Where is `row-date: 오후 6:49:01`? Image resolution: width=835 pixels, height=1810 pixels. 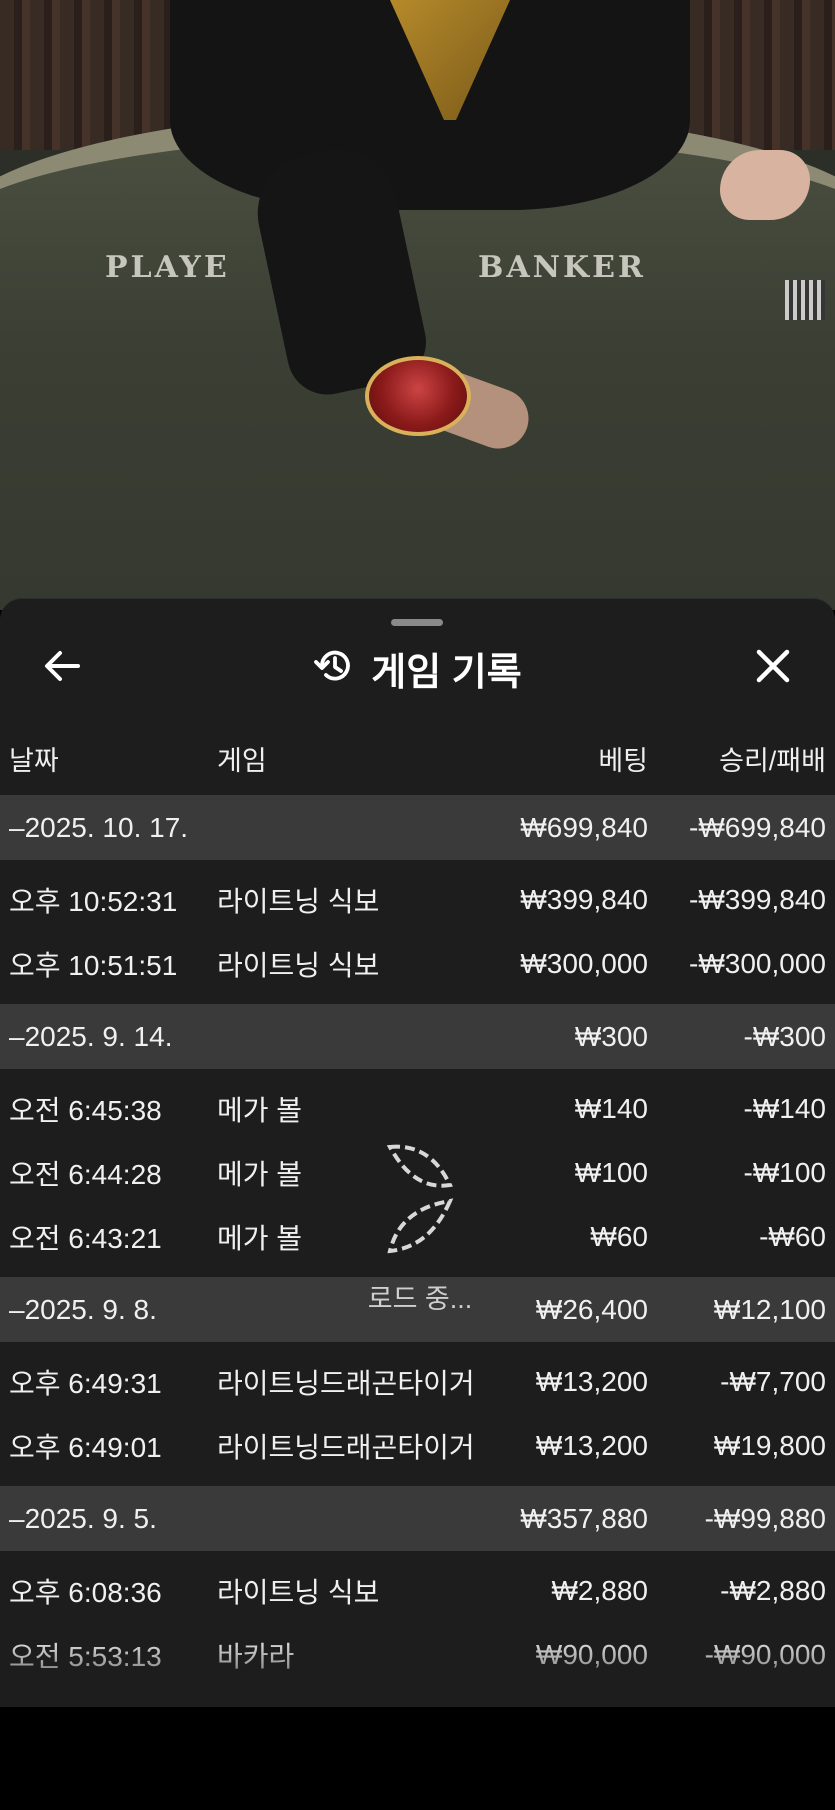 row-date: 오후 6:49:01 is located at coordinates (85, 1447).